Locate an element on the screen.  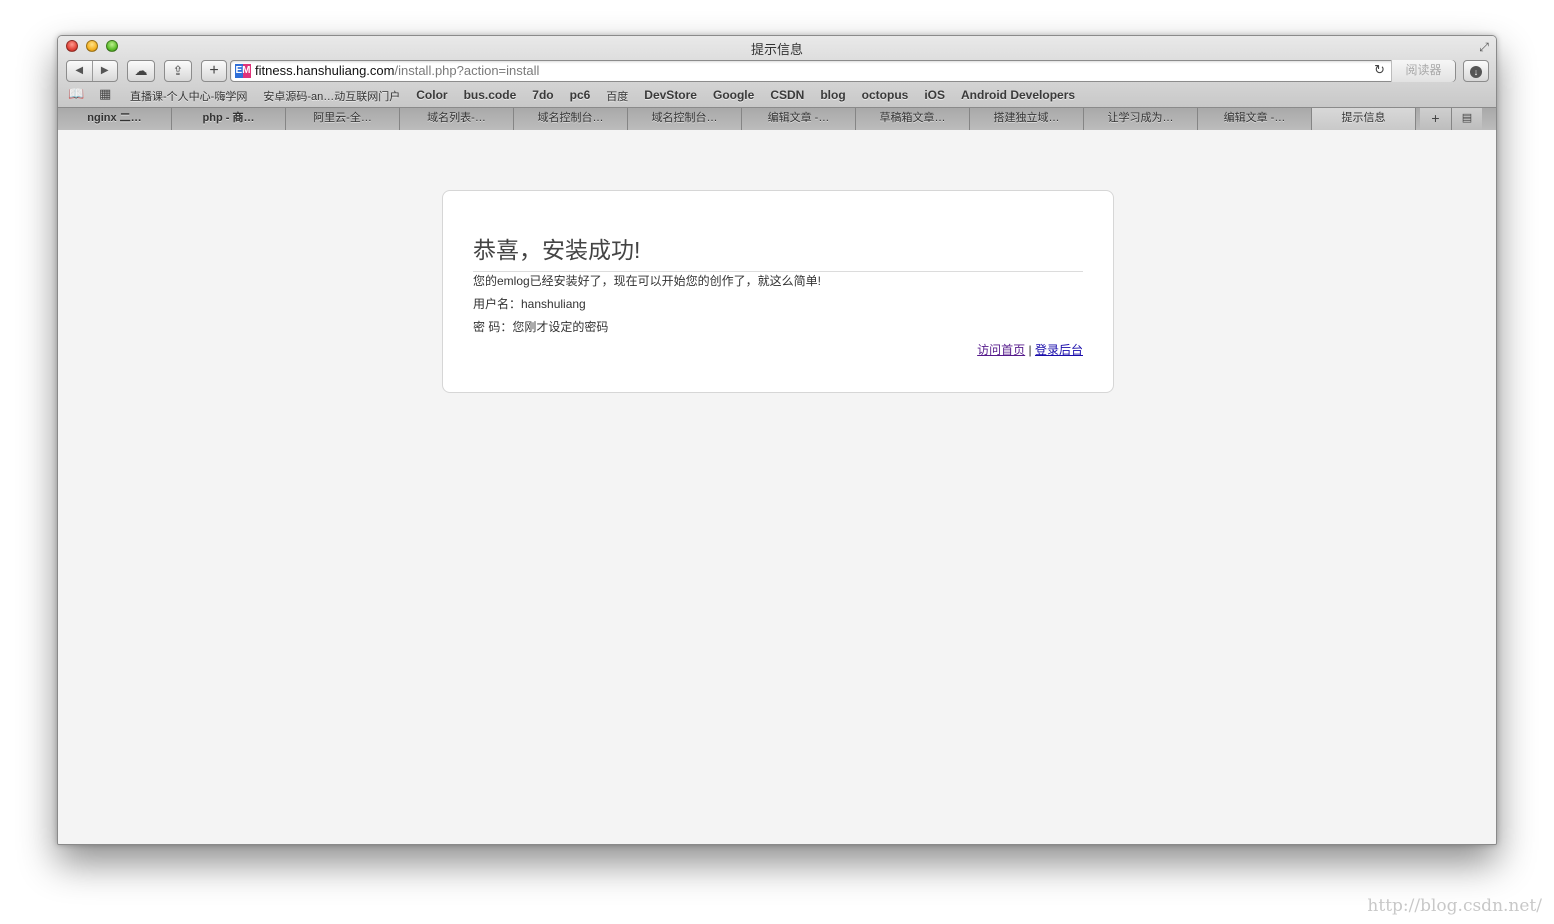
success-message: 您的emlog已经安装好了，现在可以开始您的创作了，就这么简单! is located at coordinates (647, 281).